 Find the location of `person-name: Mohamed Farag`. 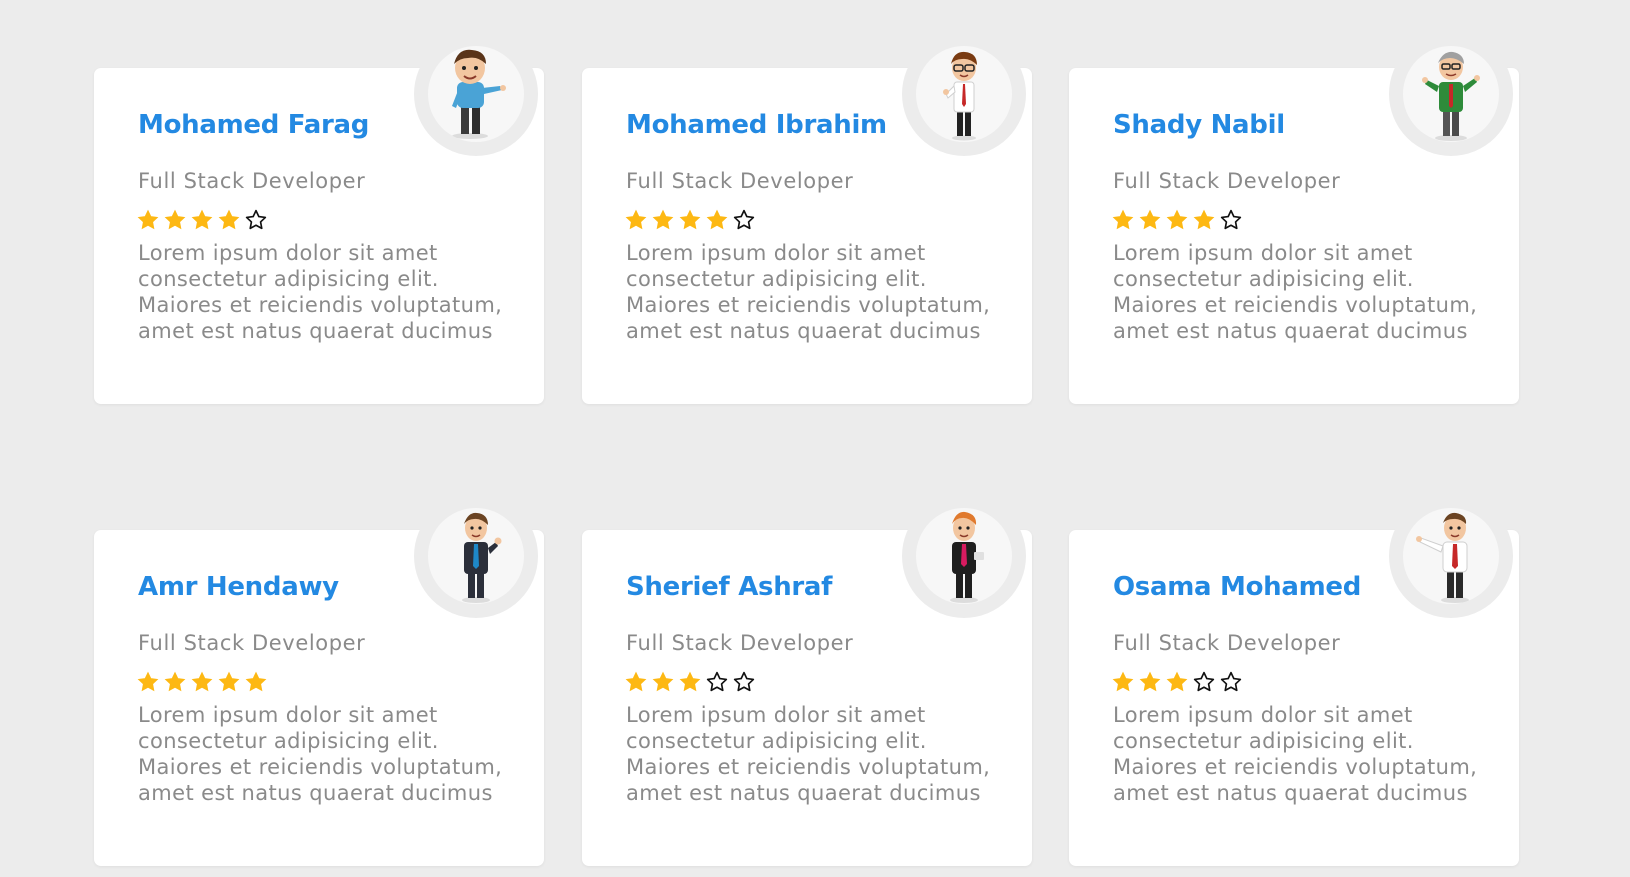

person-name: Mohamed Farag is located at coordinates (254, 125).